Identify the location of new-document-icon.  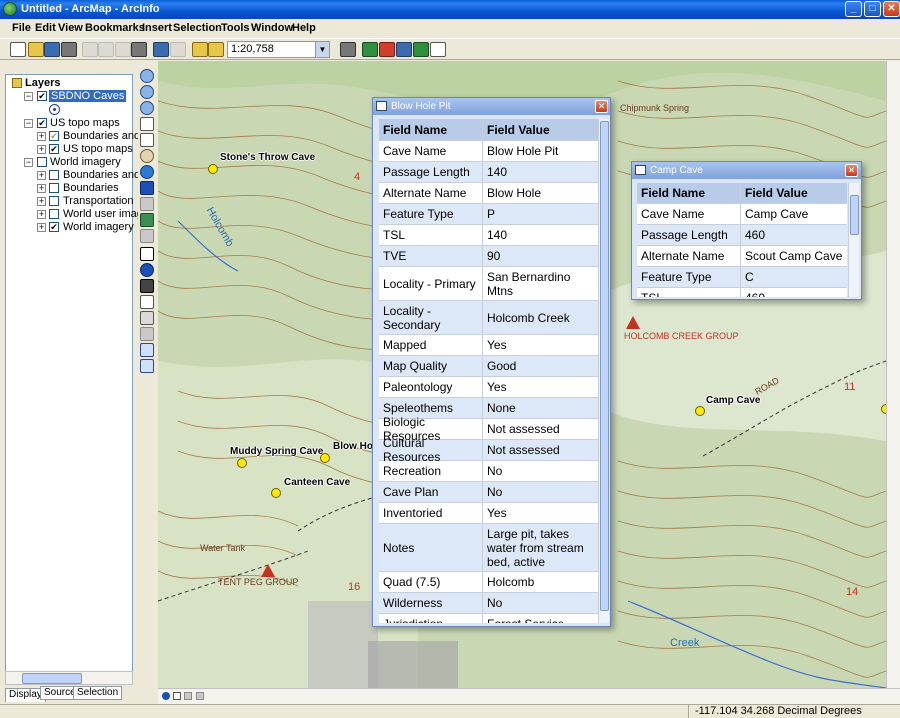
(18, 49).